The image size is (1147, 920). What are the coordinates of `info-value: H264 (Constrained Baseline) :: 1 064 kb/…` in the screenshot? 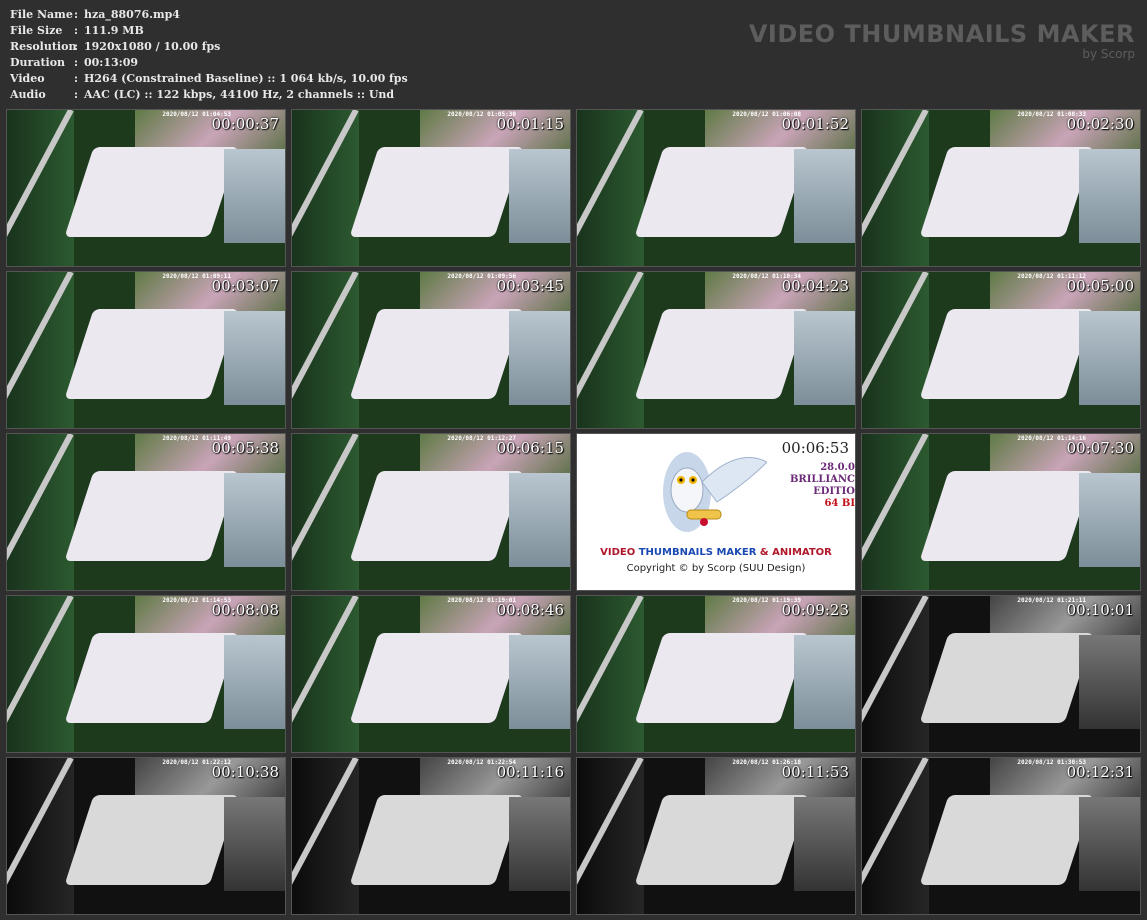 It's located at (246, 78).